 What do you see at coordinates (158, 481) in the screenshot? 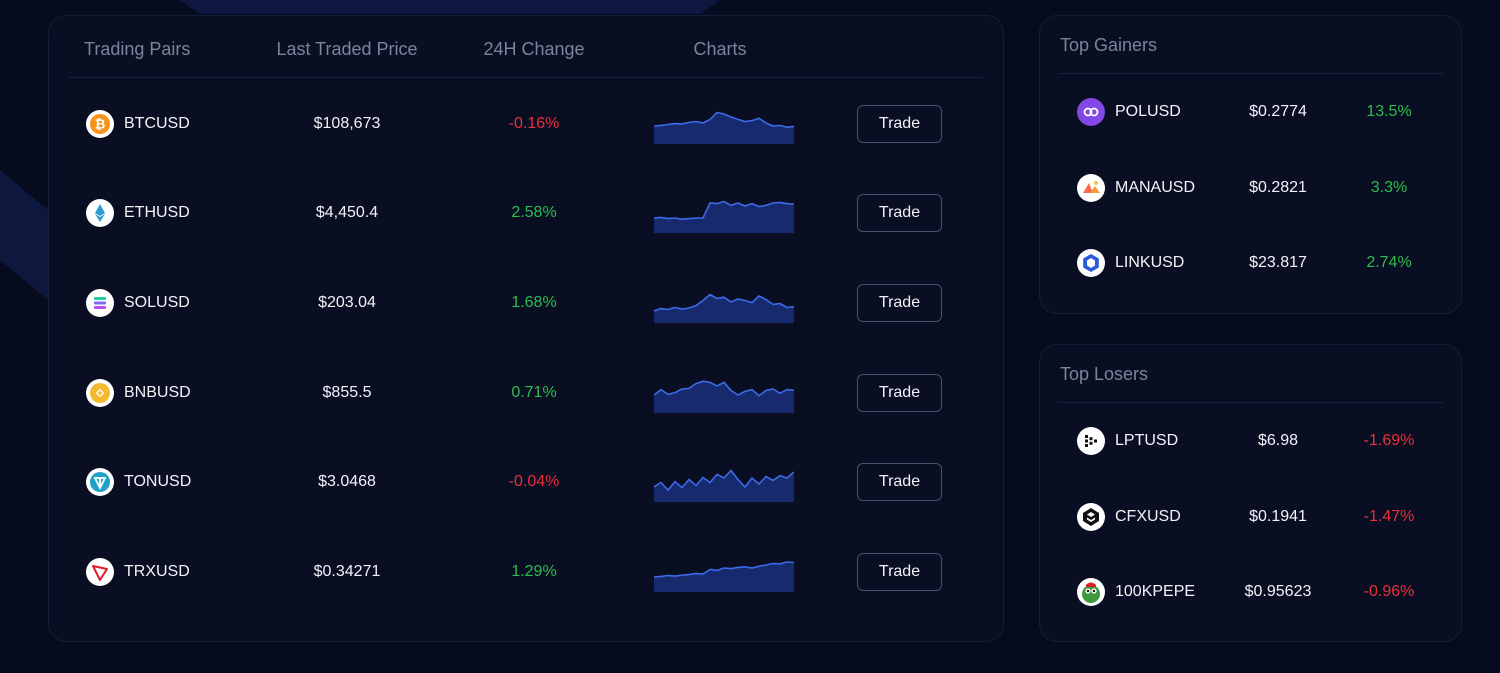
I see `pair-name: TONUSD` at bounding box center [158, 481].